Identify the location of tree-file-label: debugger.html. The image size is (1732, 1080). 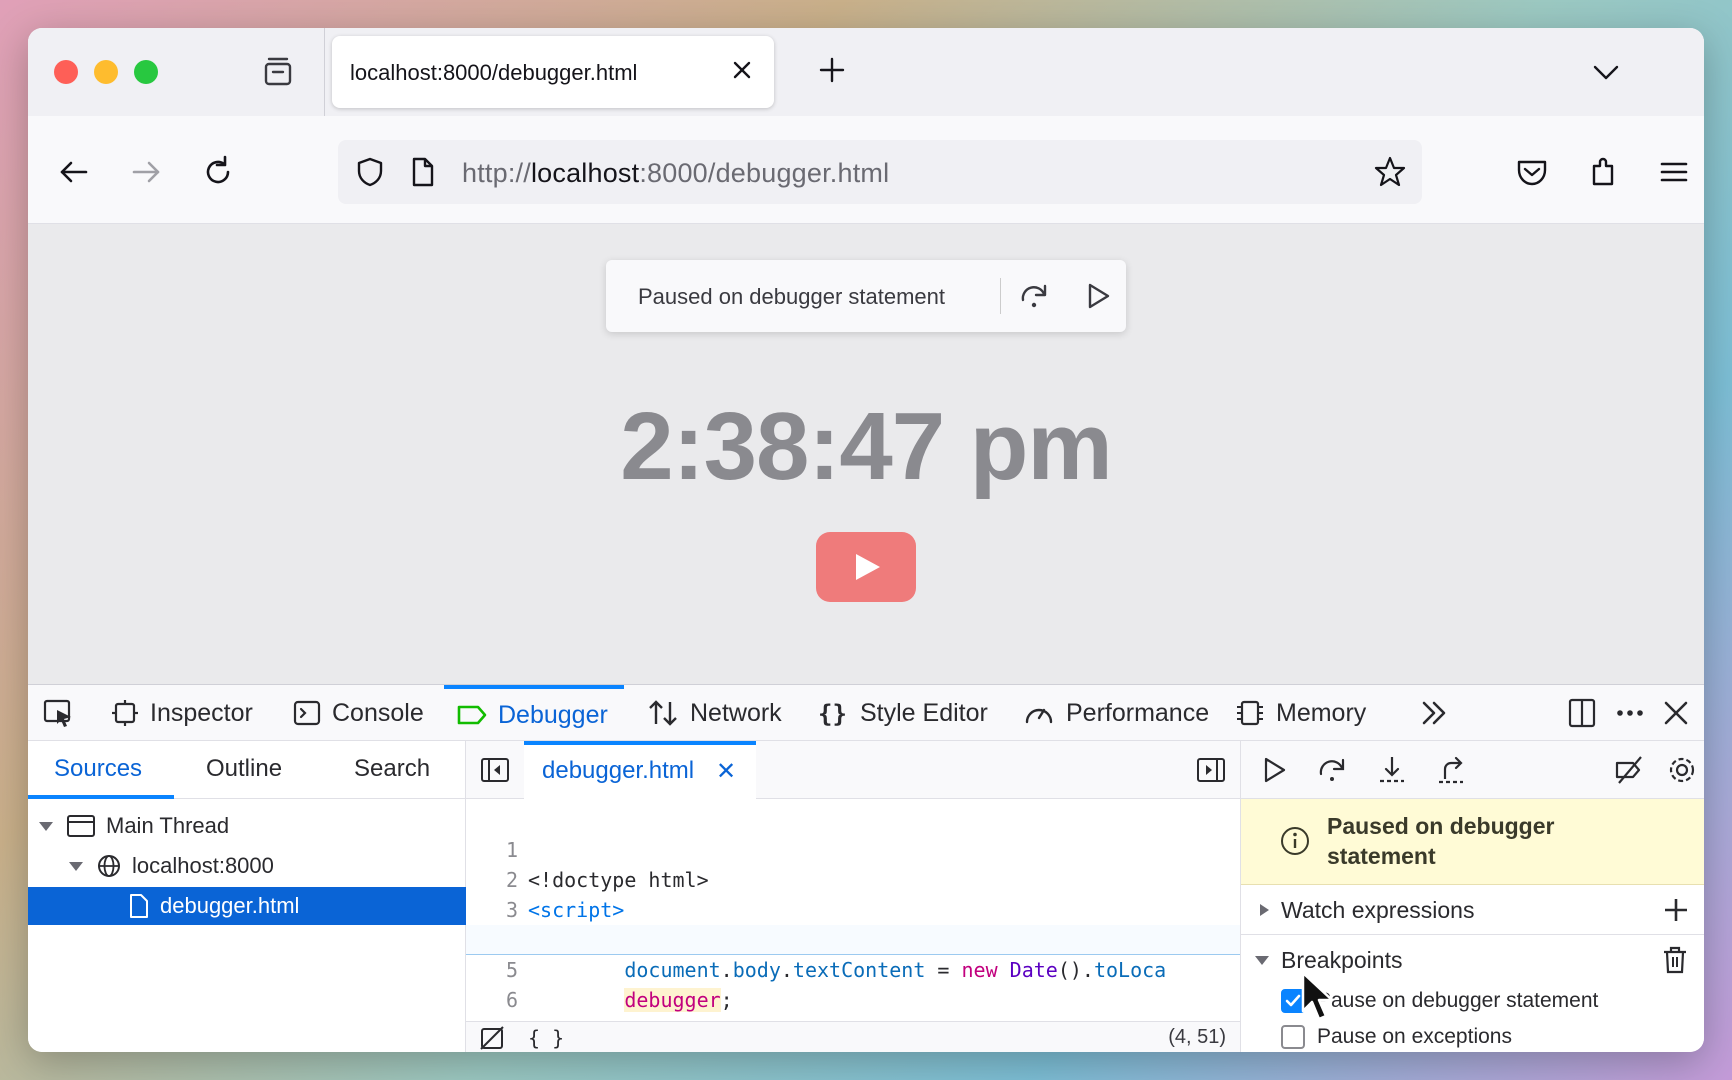
(230, 905).